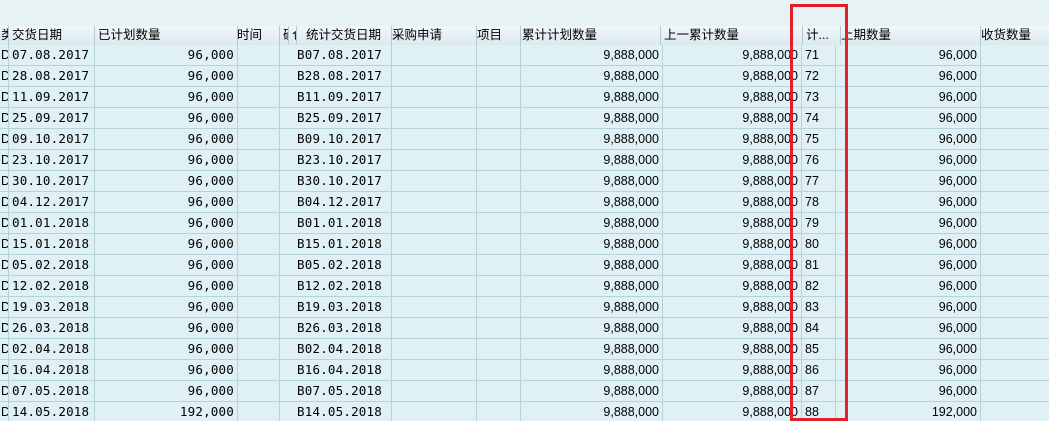 This screenshot has height=421, width=1049. Describe the element at coordinates (819, 76) in the screenshot. I see `cell-plan-col: 72` at that location.